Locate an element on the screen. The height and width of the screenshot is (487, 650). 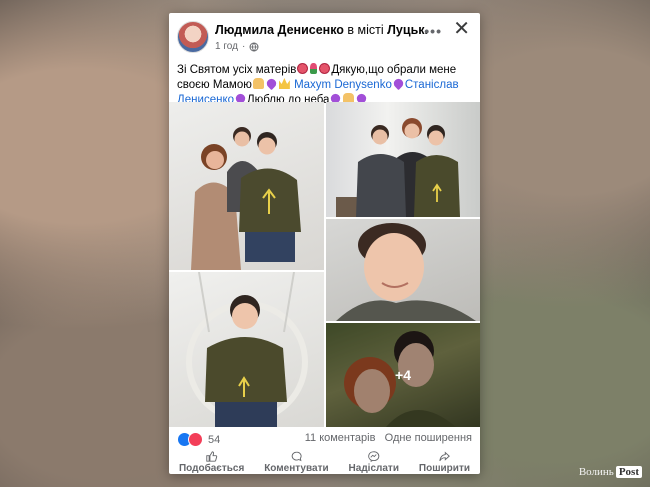
more-photos-overlay: +4 is located at coordinates (403, 375).